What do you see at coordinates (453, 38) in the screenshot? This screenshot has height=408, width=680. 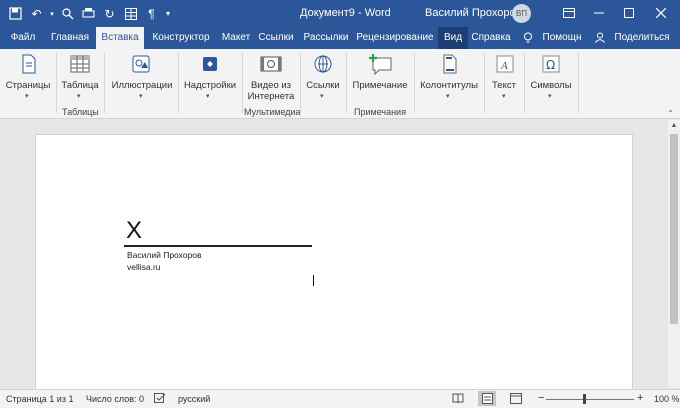 I see `tab-view: Вид` at bounding box center [453, 38].